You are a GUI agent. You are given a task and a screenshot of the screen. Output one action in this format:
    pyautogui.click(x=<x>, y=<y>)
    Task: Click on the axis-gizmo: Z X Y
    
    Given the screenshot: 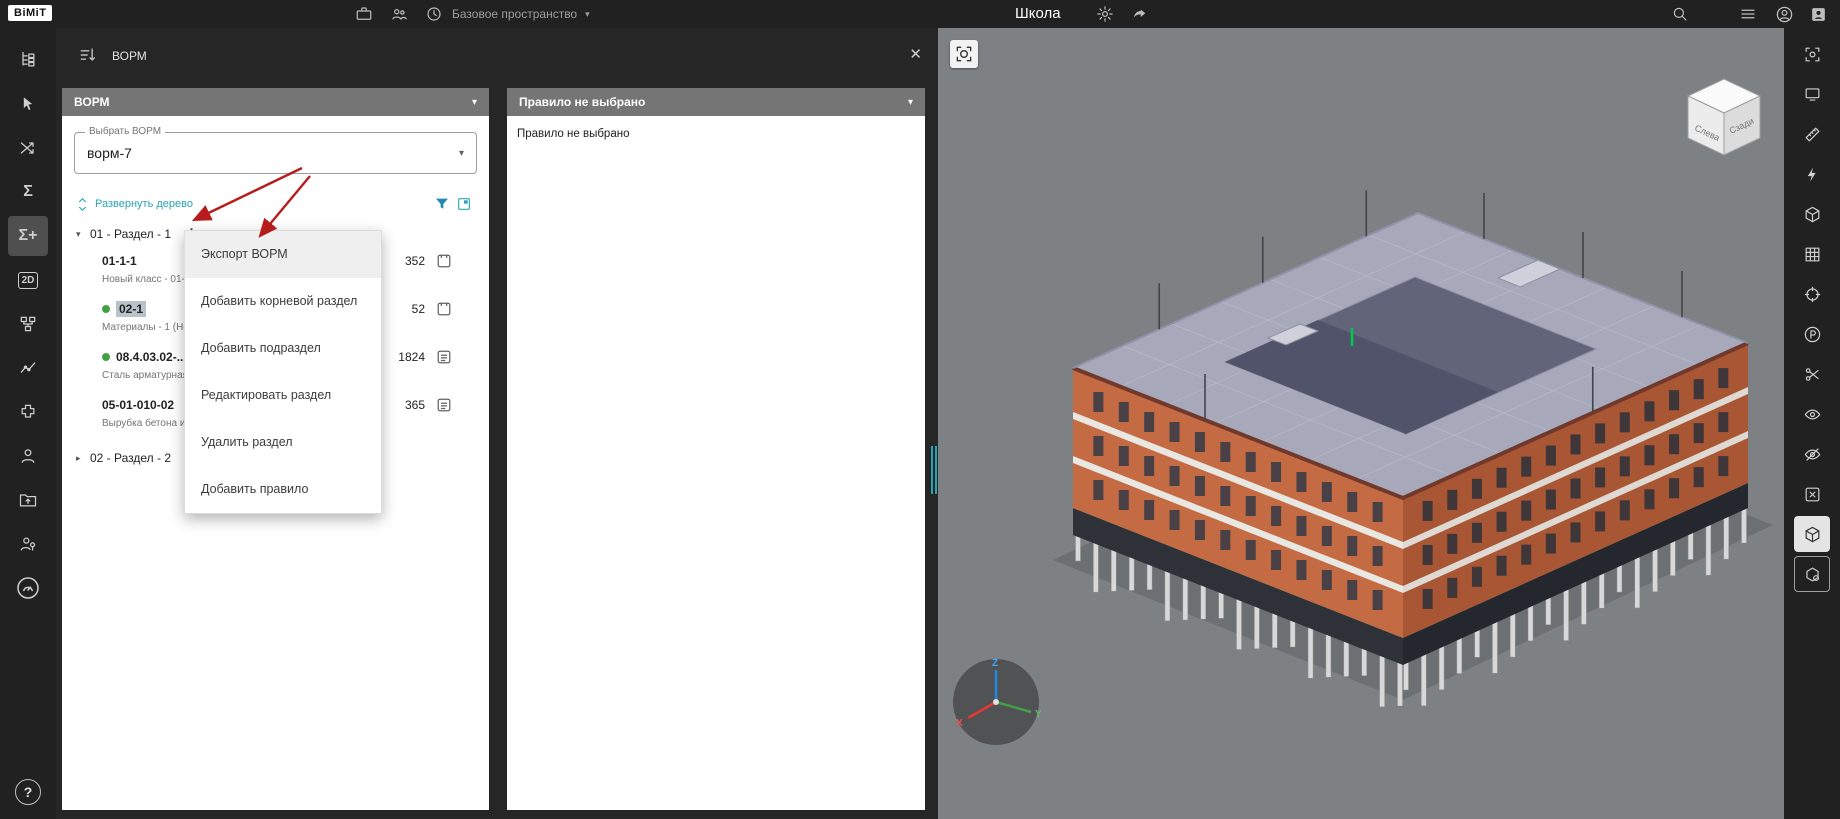 What is the action you would take?
    pyautogui.click(x=996, y=702)
    